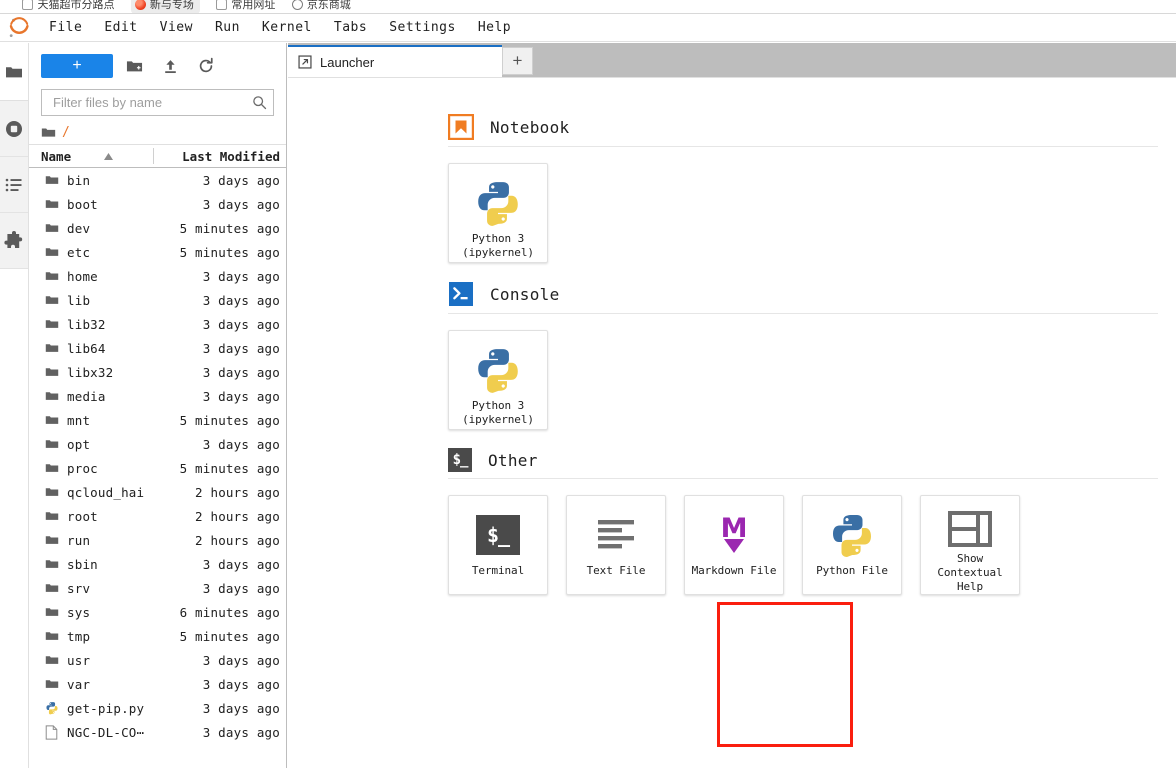 The image size is (1176, 768). What do you see at coordinates (227, 27) in the screenshot?
I see `menu-run: Run` at bounding box center [227, 27].